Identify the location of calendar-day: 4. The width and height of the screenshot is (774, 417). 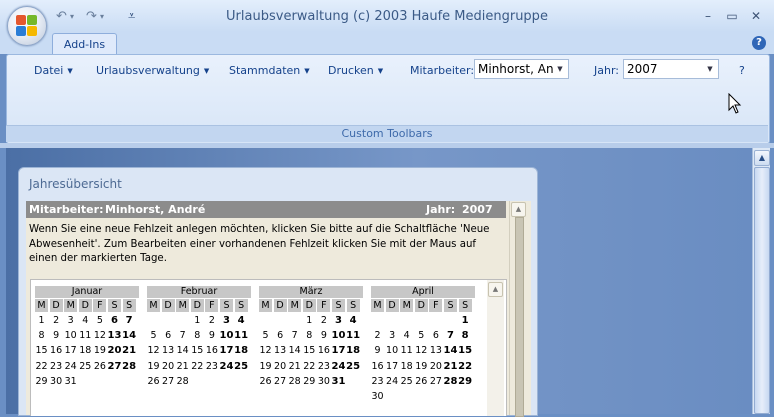
(353, 320).